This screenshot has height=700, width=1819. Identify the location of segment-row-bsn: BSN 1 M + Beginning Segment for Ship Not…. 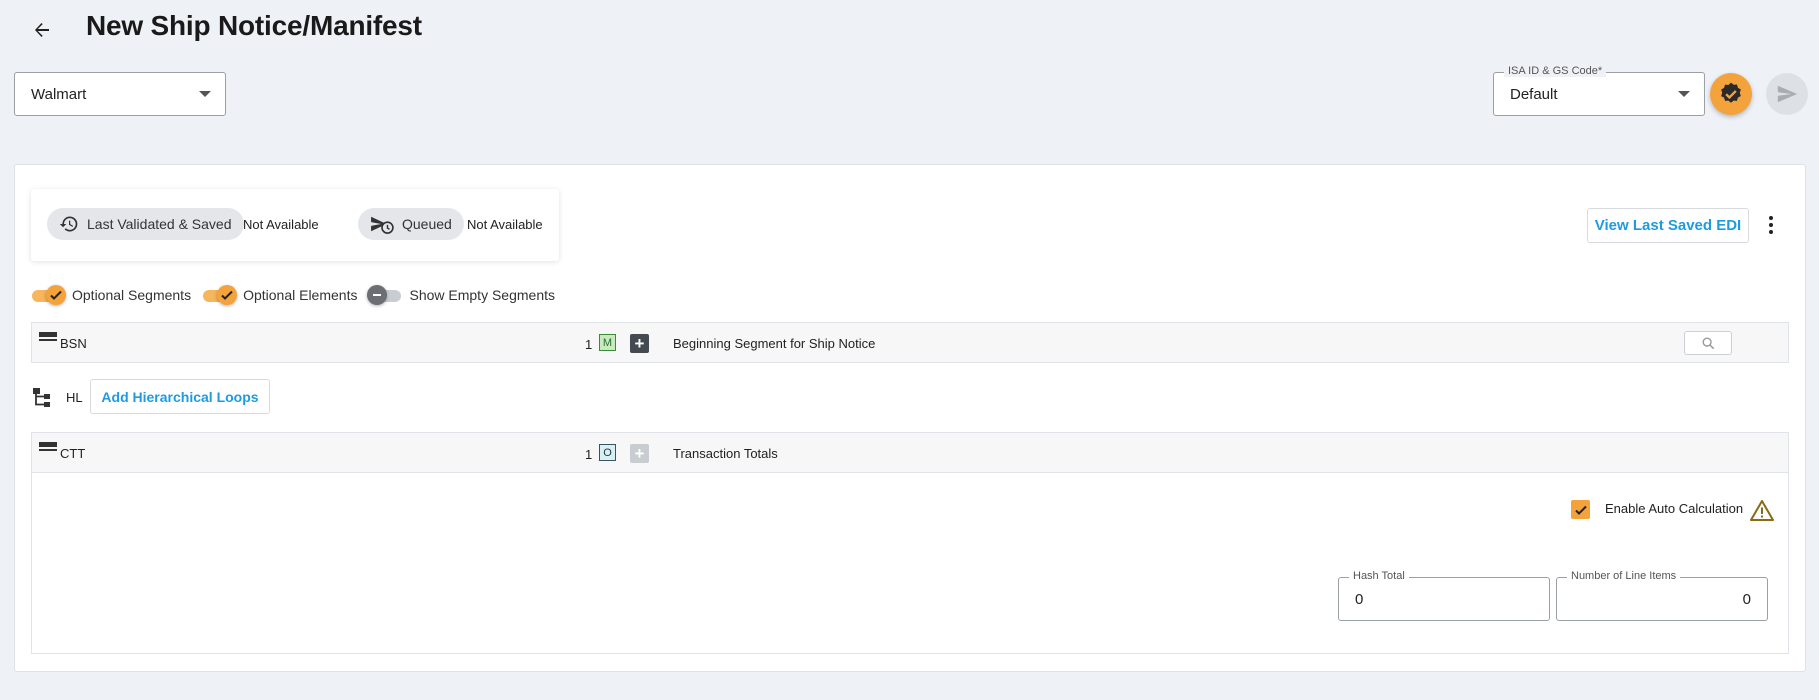
(910, 342).